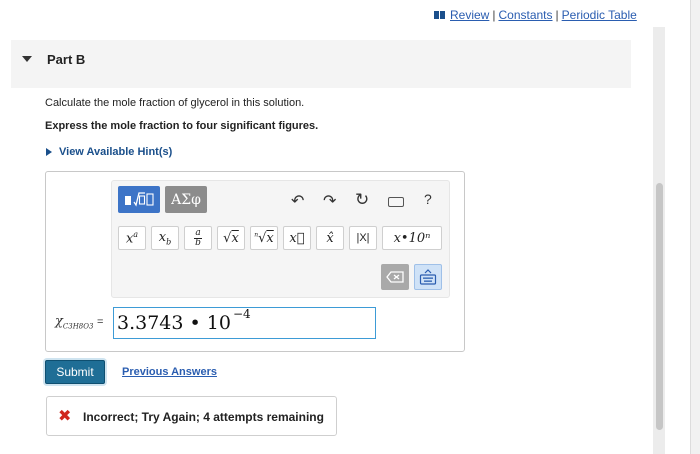 The height and width of the screenshot is (454, 700). Describe the element at coordinates (115, 152) in the screenshot. I see `view-hints-link: View Available Hint(s)` at that location.